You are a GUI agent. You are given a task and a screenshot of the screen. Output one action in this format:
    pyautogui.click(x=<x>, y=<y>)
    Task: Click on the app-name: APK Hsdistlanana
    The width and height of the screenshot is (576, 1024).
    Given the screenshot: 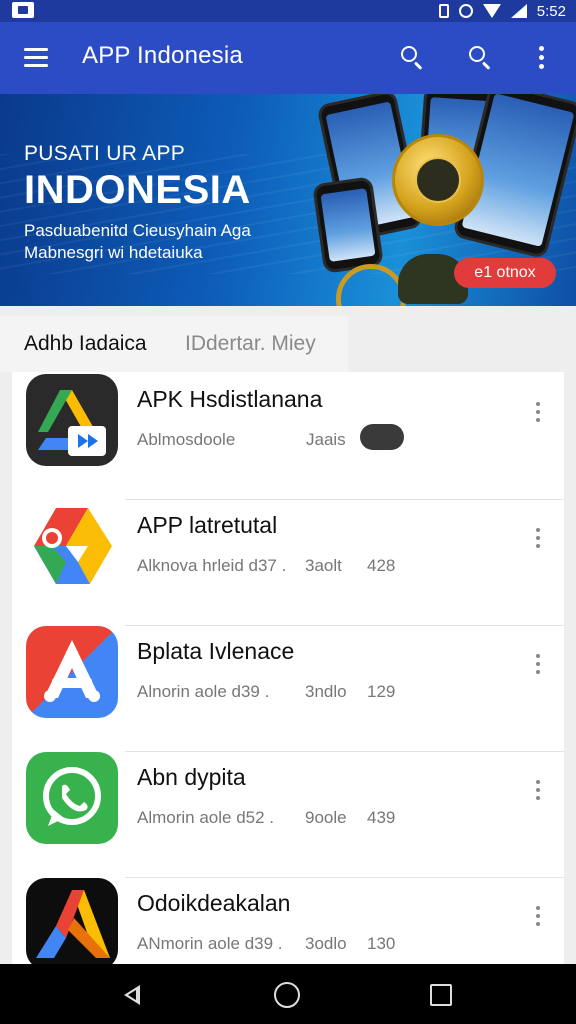 What is the action you would take?
    pyautogui.click(x=230, y=399)
    